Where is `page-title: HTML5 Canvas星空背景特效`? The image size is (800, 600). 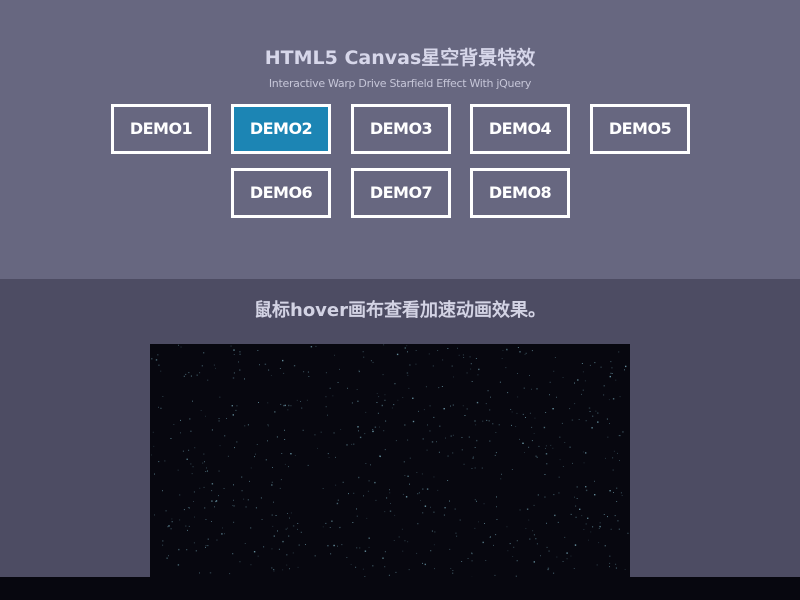
page-title: HTML5 Canvas星空背景特效 is located at coordinates (400, 58).